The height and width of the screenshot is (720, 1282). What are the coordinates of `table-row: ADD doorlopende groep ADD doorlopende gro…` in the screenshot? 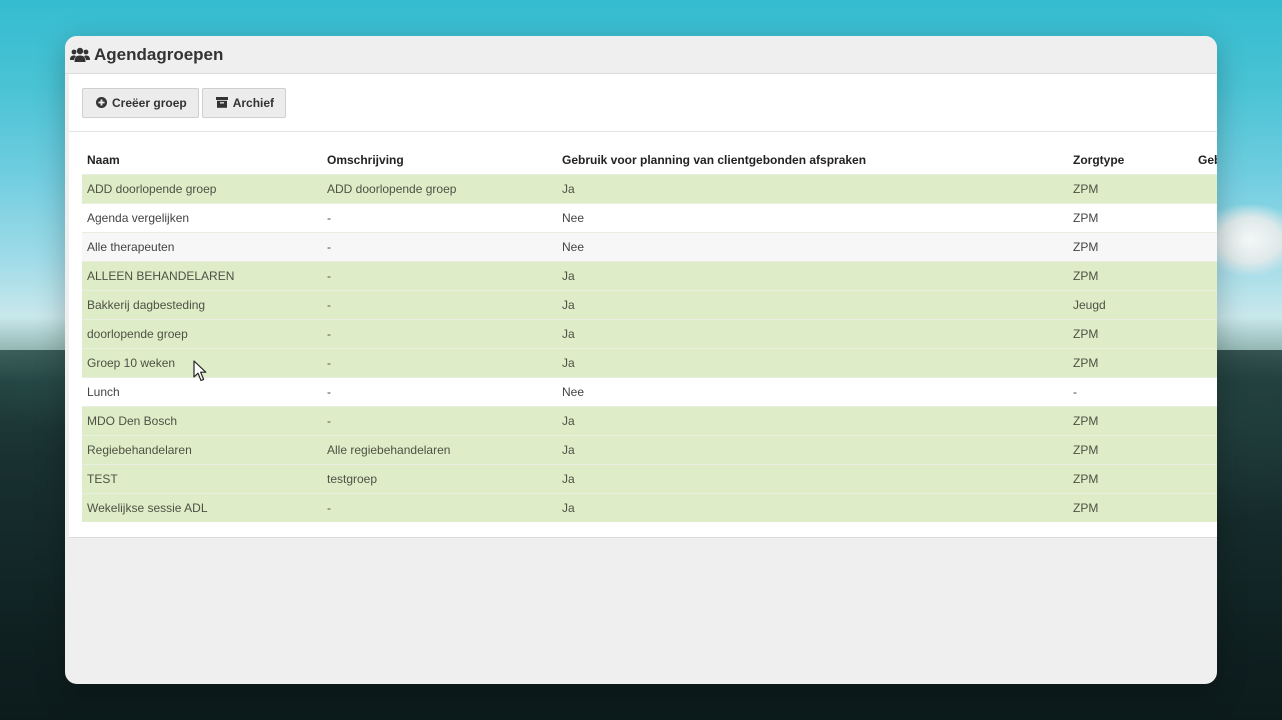 It's located at (649, 189).